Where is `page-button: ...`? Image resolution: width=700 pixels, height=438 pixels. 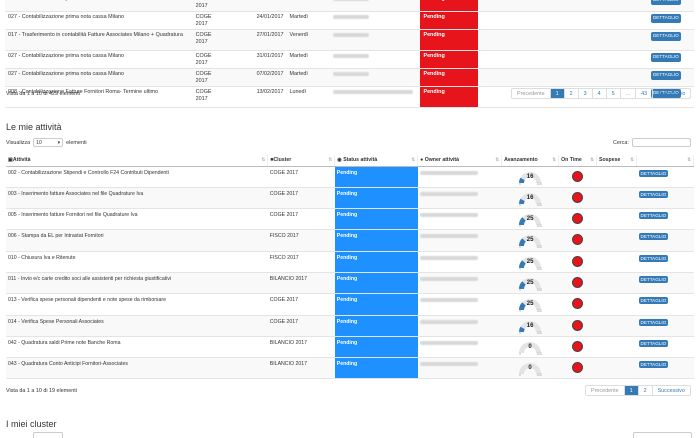 page-button: ... is located at coordinates (627, 93).